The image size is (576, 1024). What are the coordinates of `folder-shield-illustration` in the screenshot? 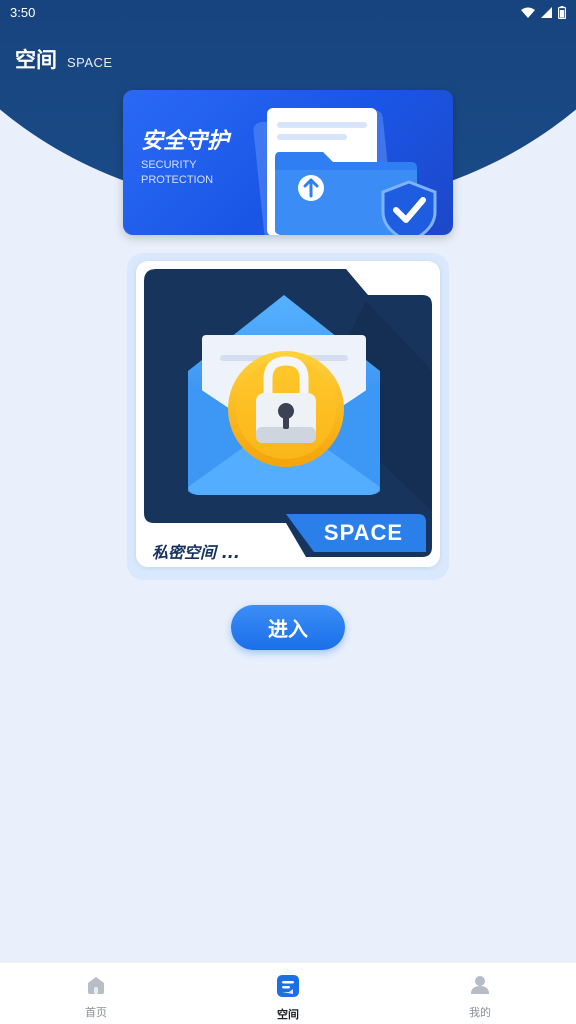 It's located at (353, 167).